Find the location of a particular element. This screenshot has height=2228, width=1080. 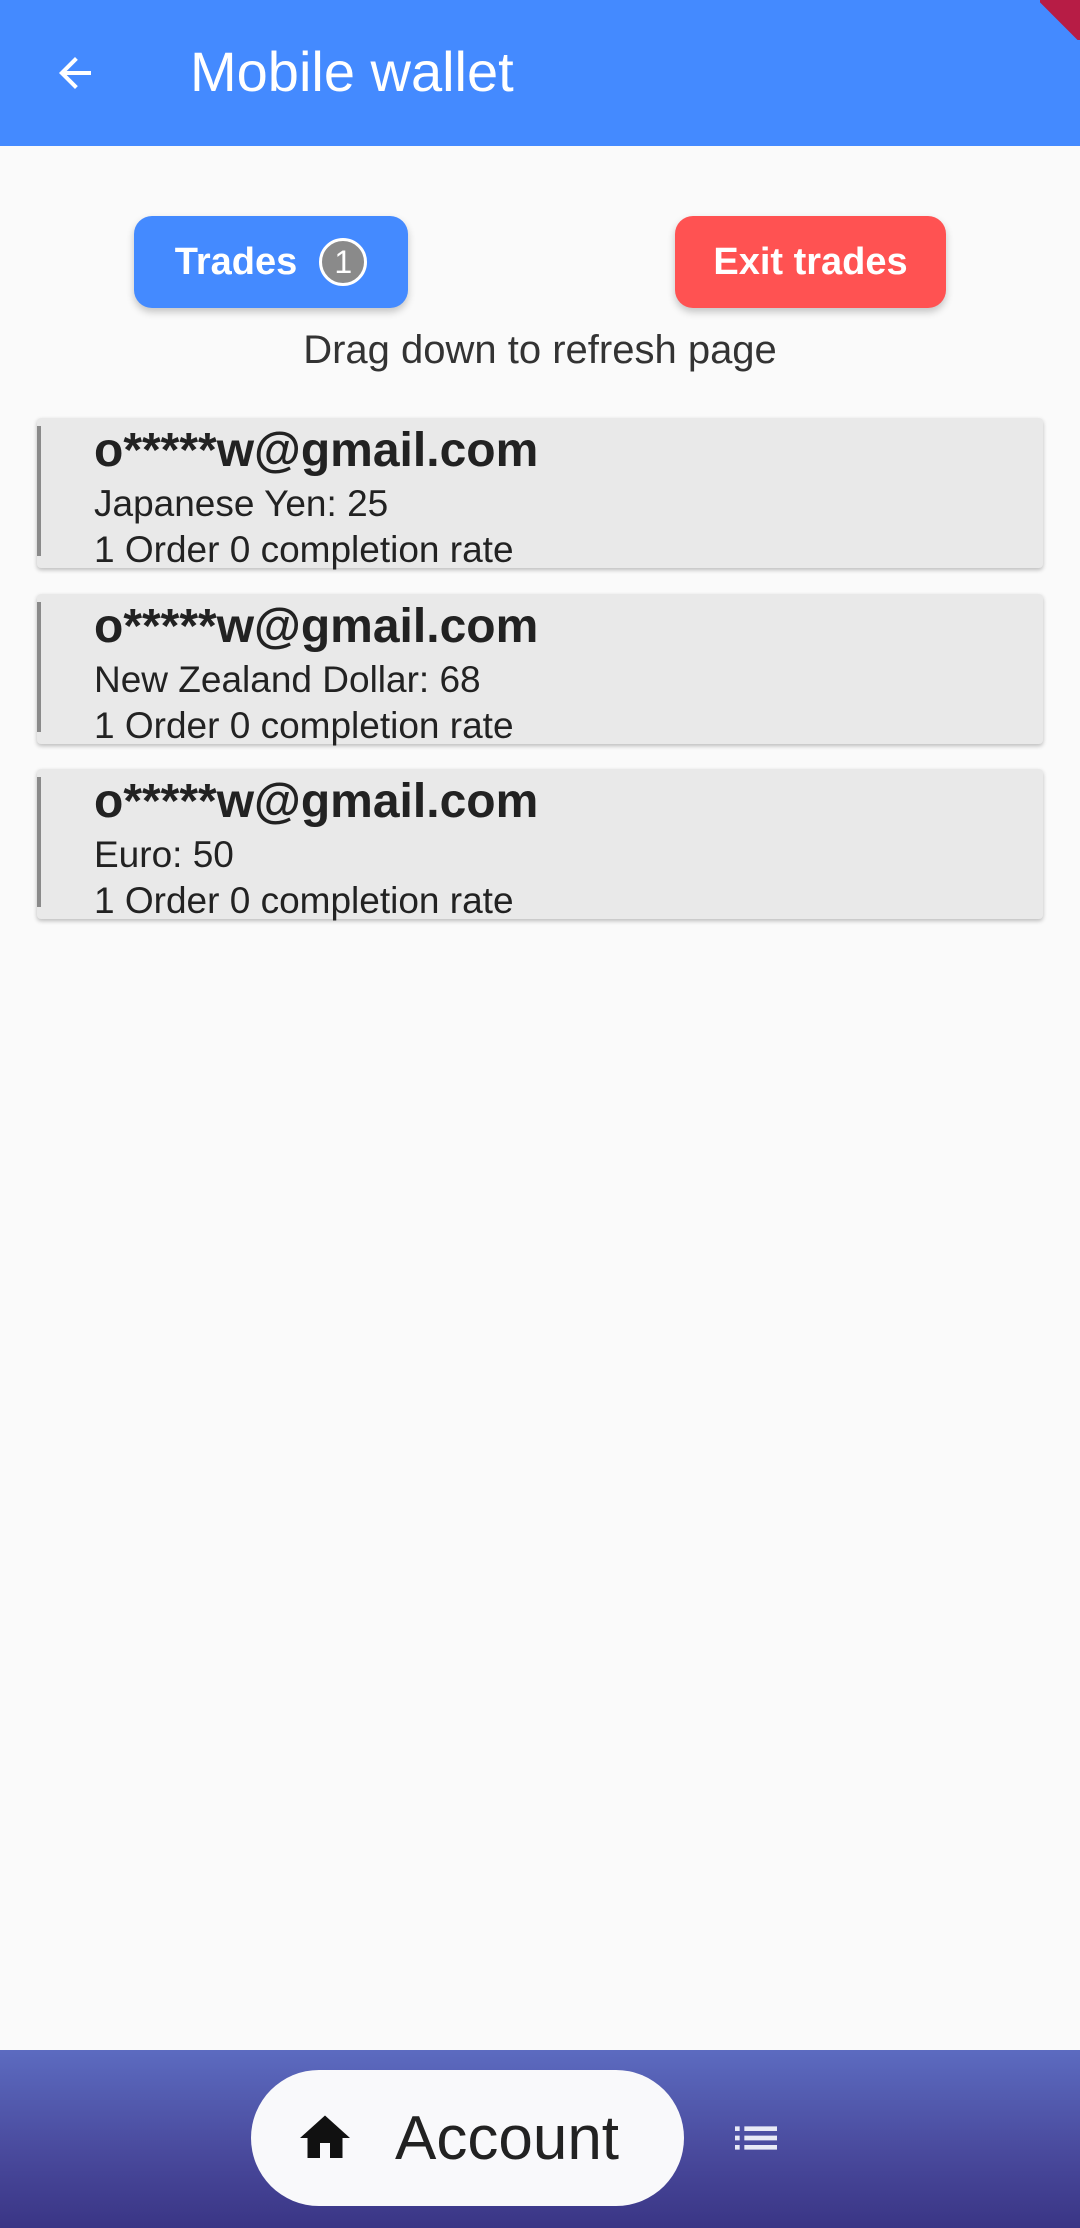

app-bar: Mobile wallet is located at coordinates (540, 73).